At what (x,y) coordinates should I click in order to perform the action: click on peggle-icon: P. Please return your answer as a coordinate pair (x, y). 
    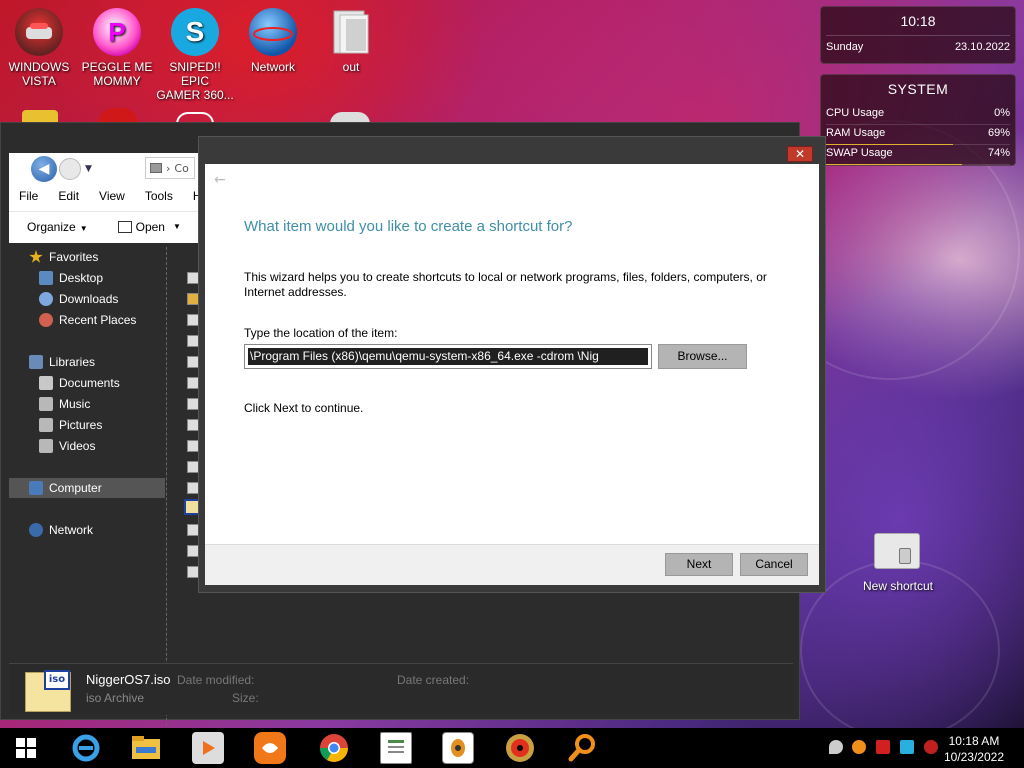
    Looking at the image, I should click on (117, 32).